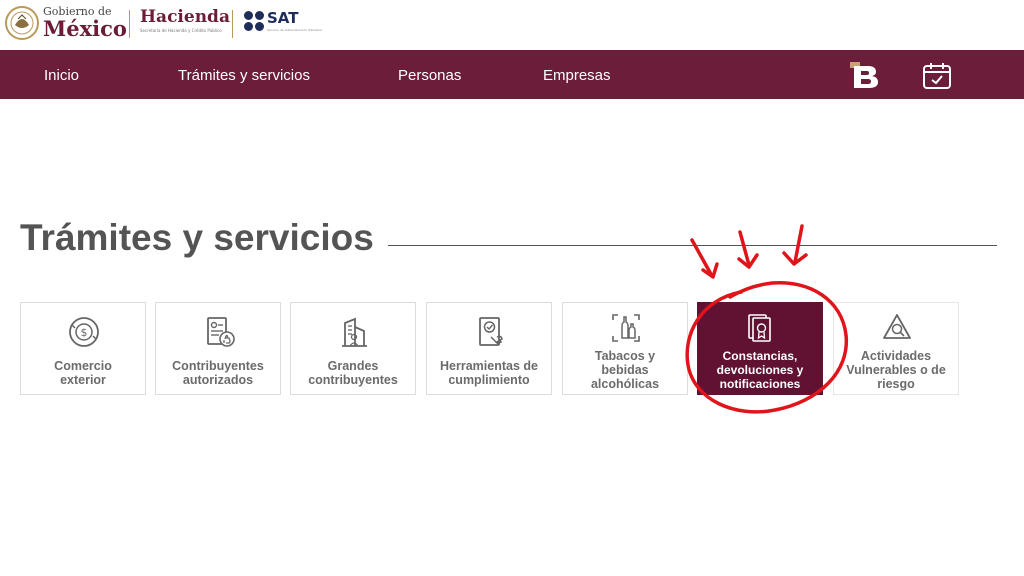  Describe the element at coordinates (197, 237) in the screenshot. I see `page-title: Trámites y servicios` at that location.